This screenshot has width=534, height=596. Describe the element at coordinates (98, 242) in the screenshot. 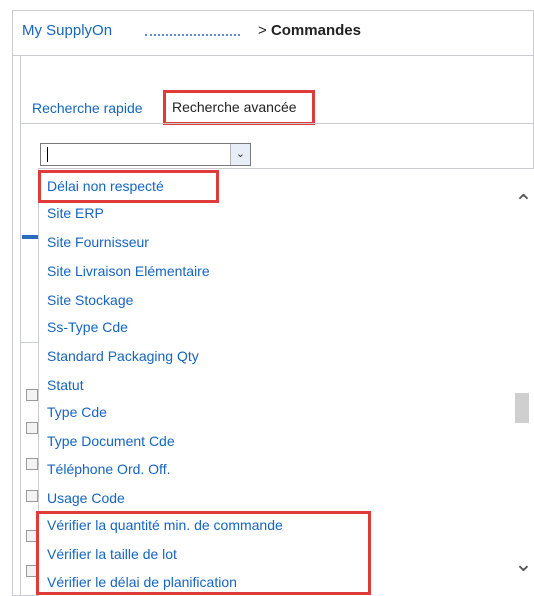

I see `list-item: Site Fournisseur` at that location.